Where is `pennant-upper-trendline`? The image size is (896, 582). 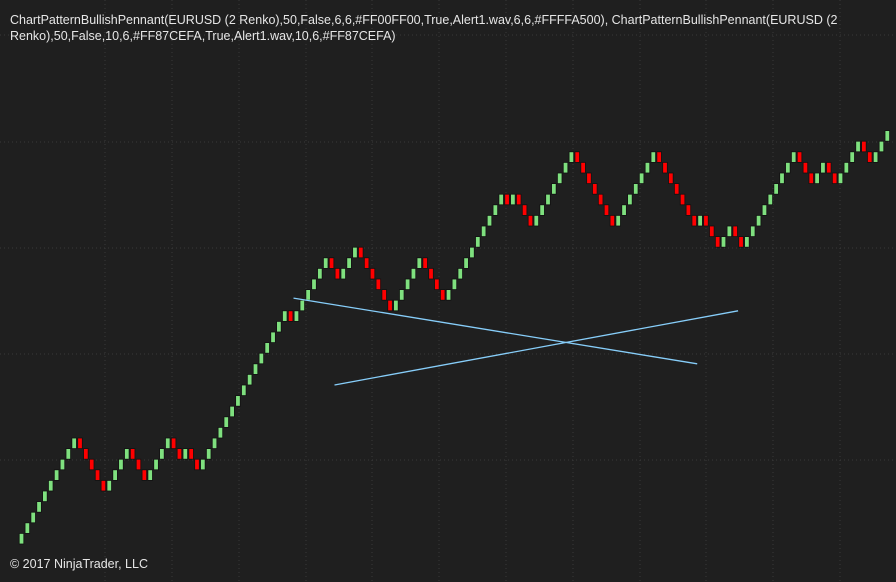 pennant-upper-trendline is located at coordinates (495, 331).